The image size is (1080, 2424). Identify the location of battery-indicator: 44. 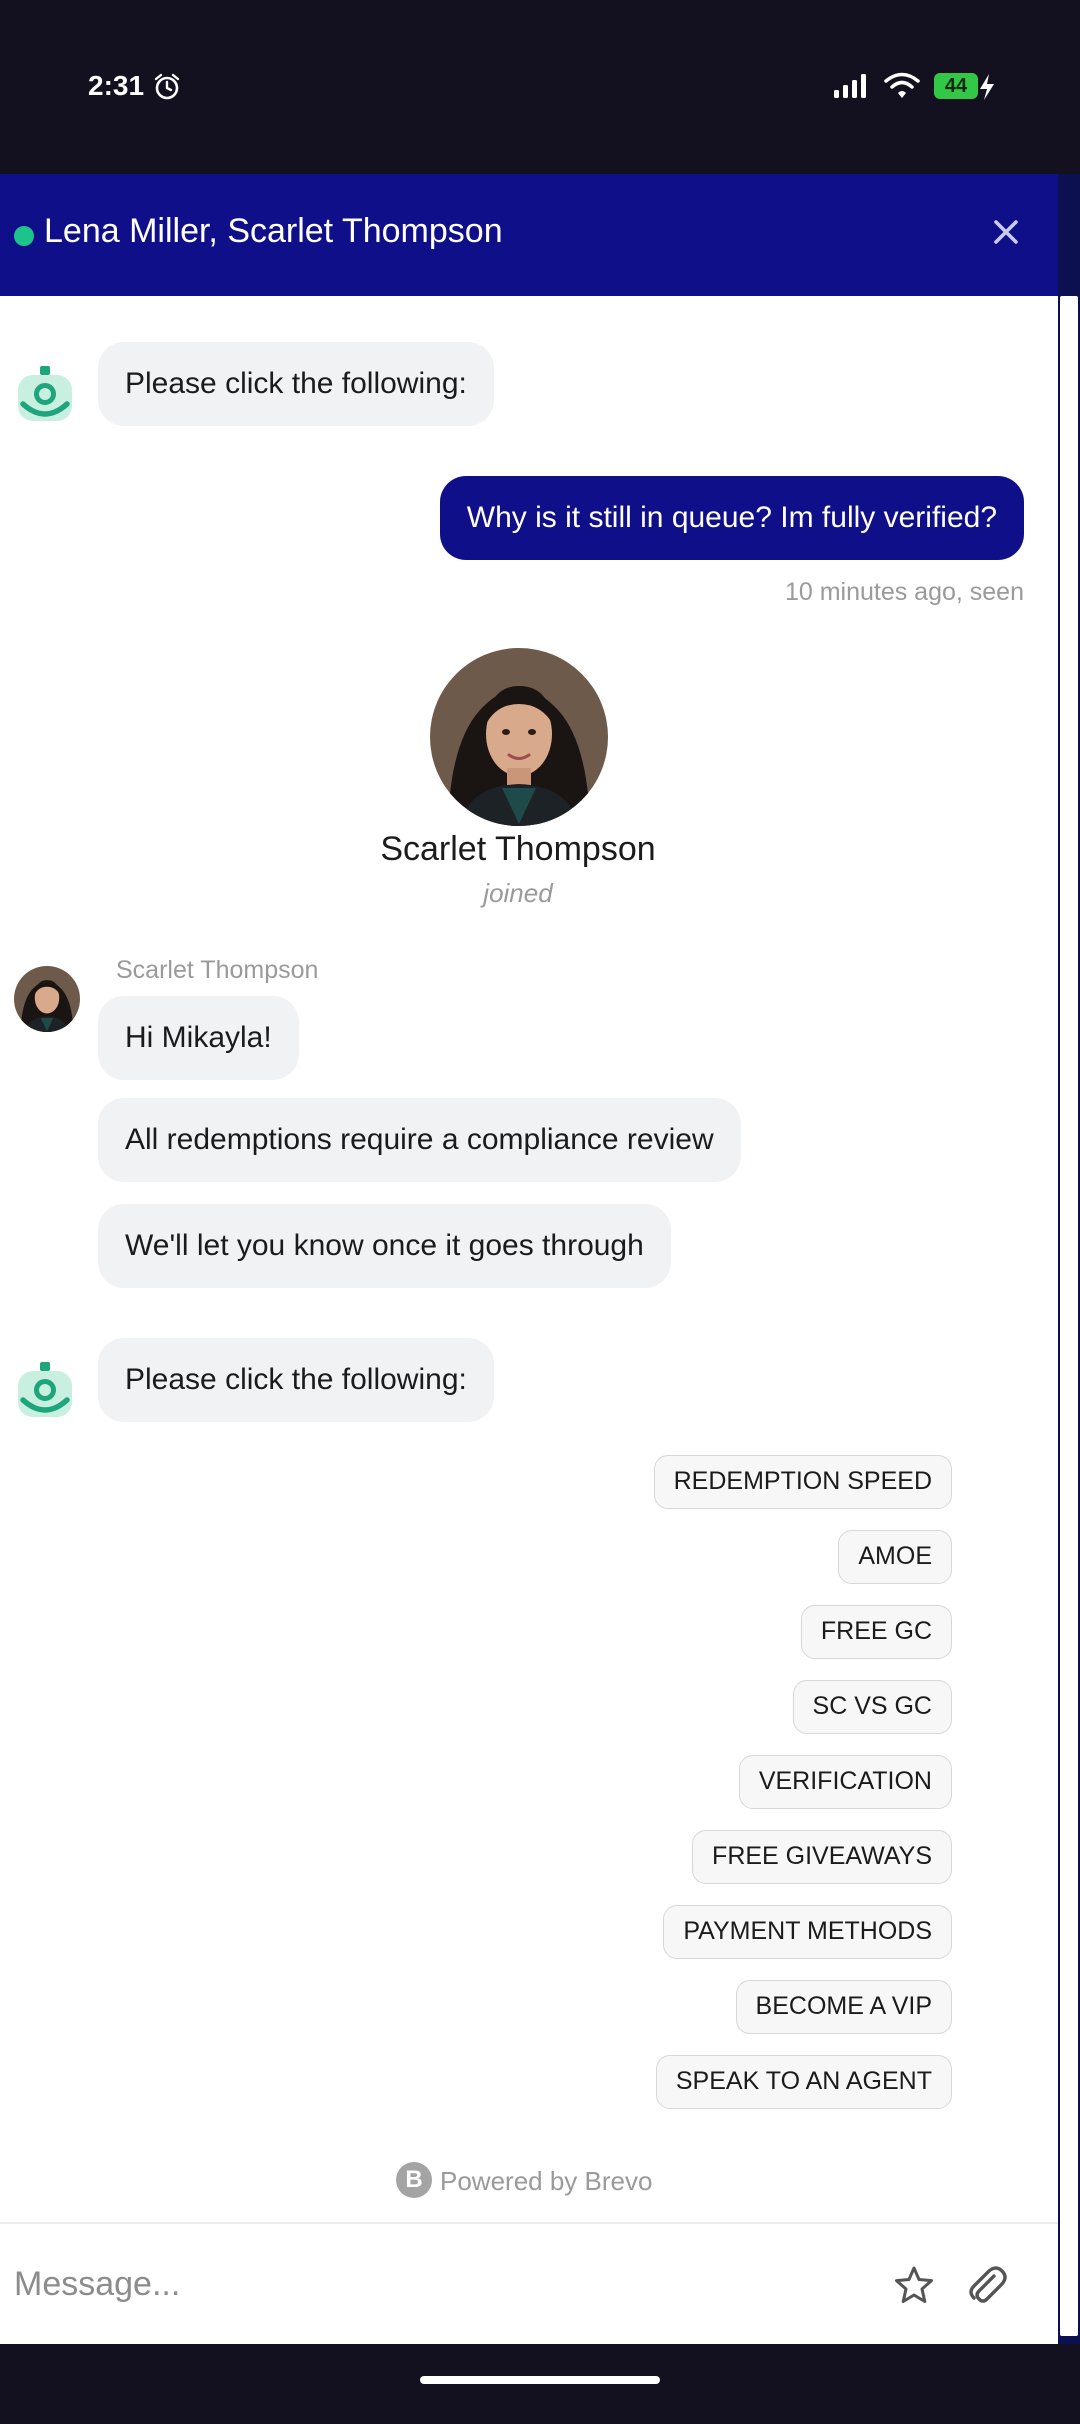
(956, 86).